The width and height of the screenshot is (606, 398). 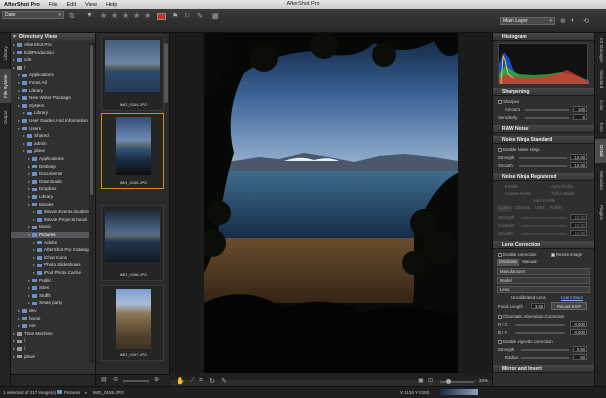 What do you see at coordinates (517, 254) in the screenshot?
I see `lens-enable: Enable correction` at bounding box center [517, 254].